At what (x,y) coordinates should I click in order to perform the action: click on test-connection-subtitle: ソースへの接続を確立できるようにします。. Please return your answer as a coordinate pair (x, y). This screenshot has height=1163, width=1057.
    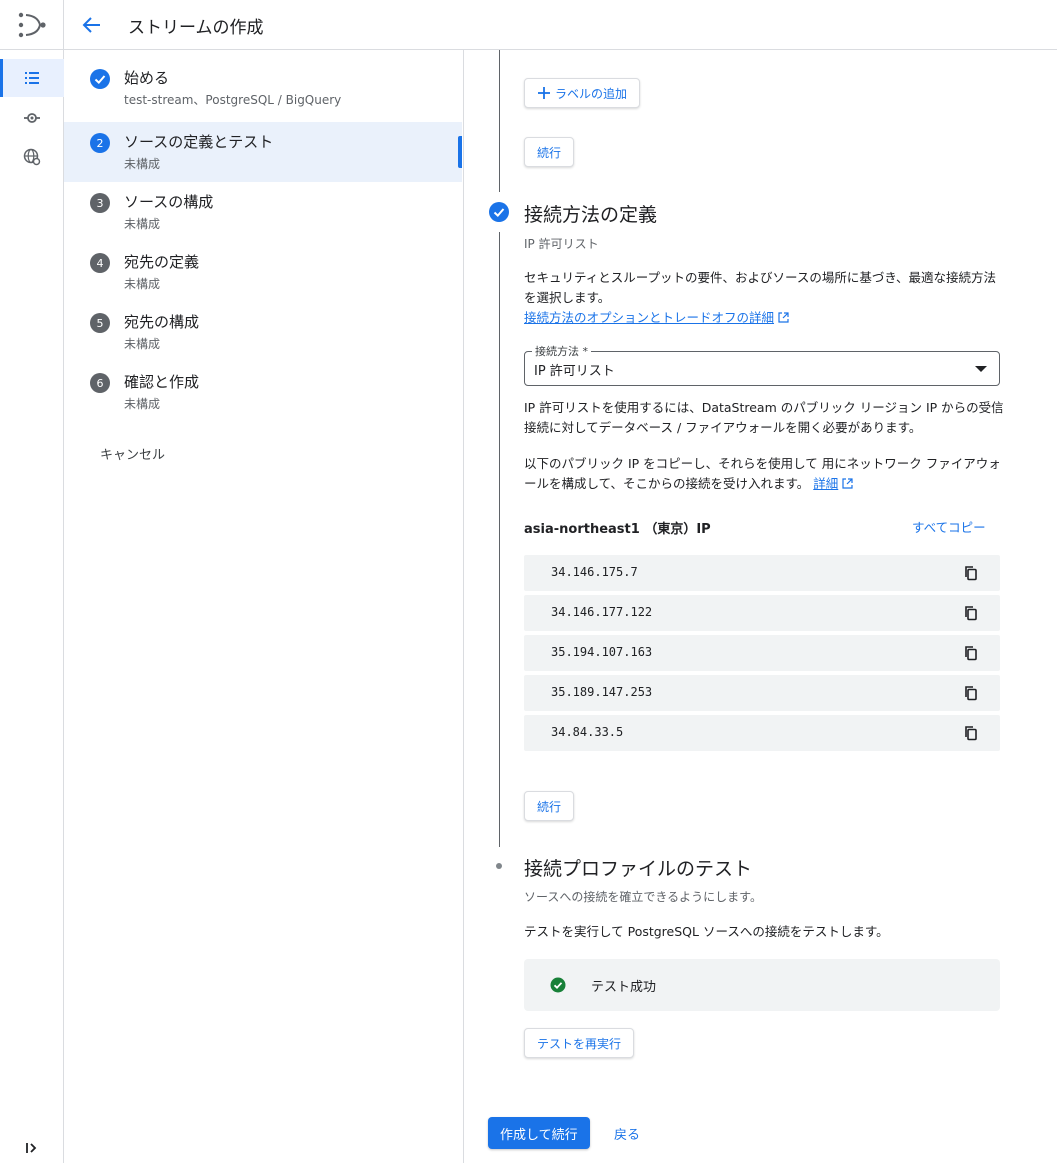
    Looking at the image, I should click on (643, 897).